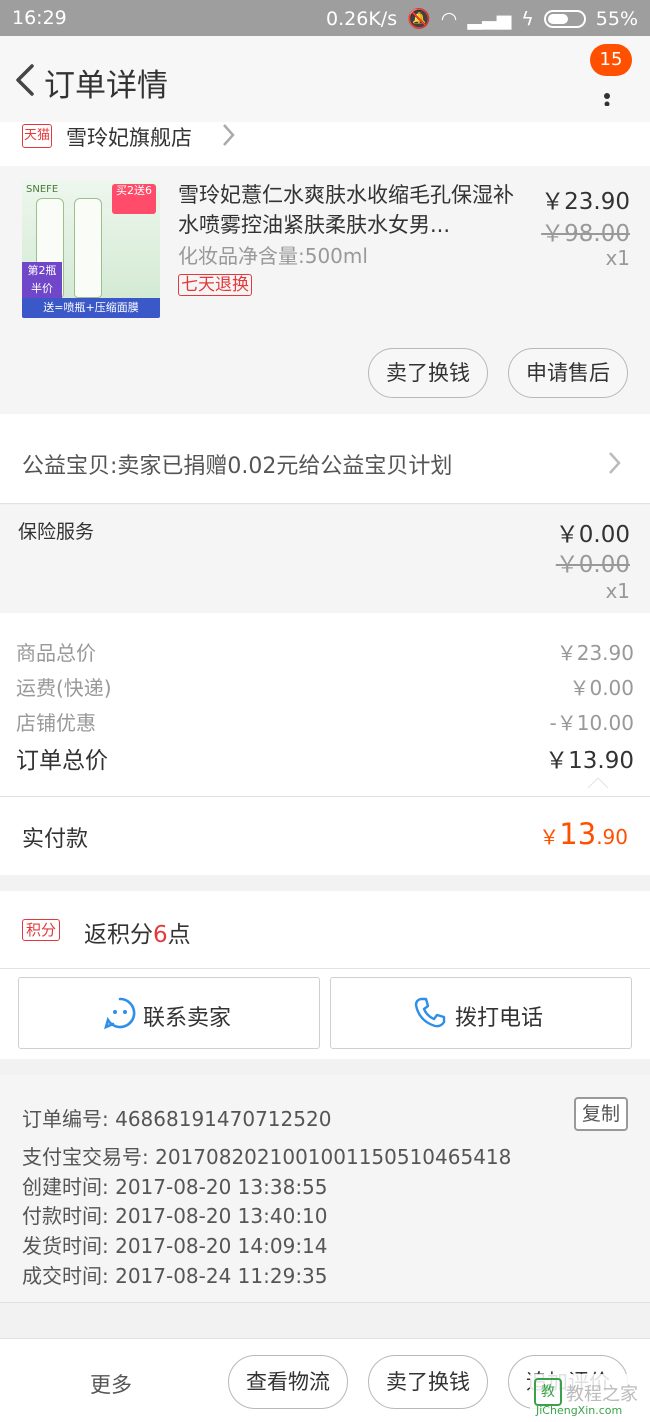 The width and height of the screenshot is (650, 1422). Describe the element at coordinates (160, 935) in the screenshot. I see `points-number: 6` at that location.